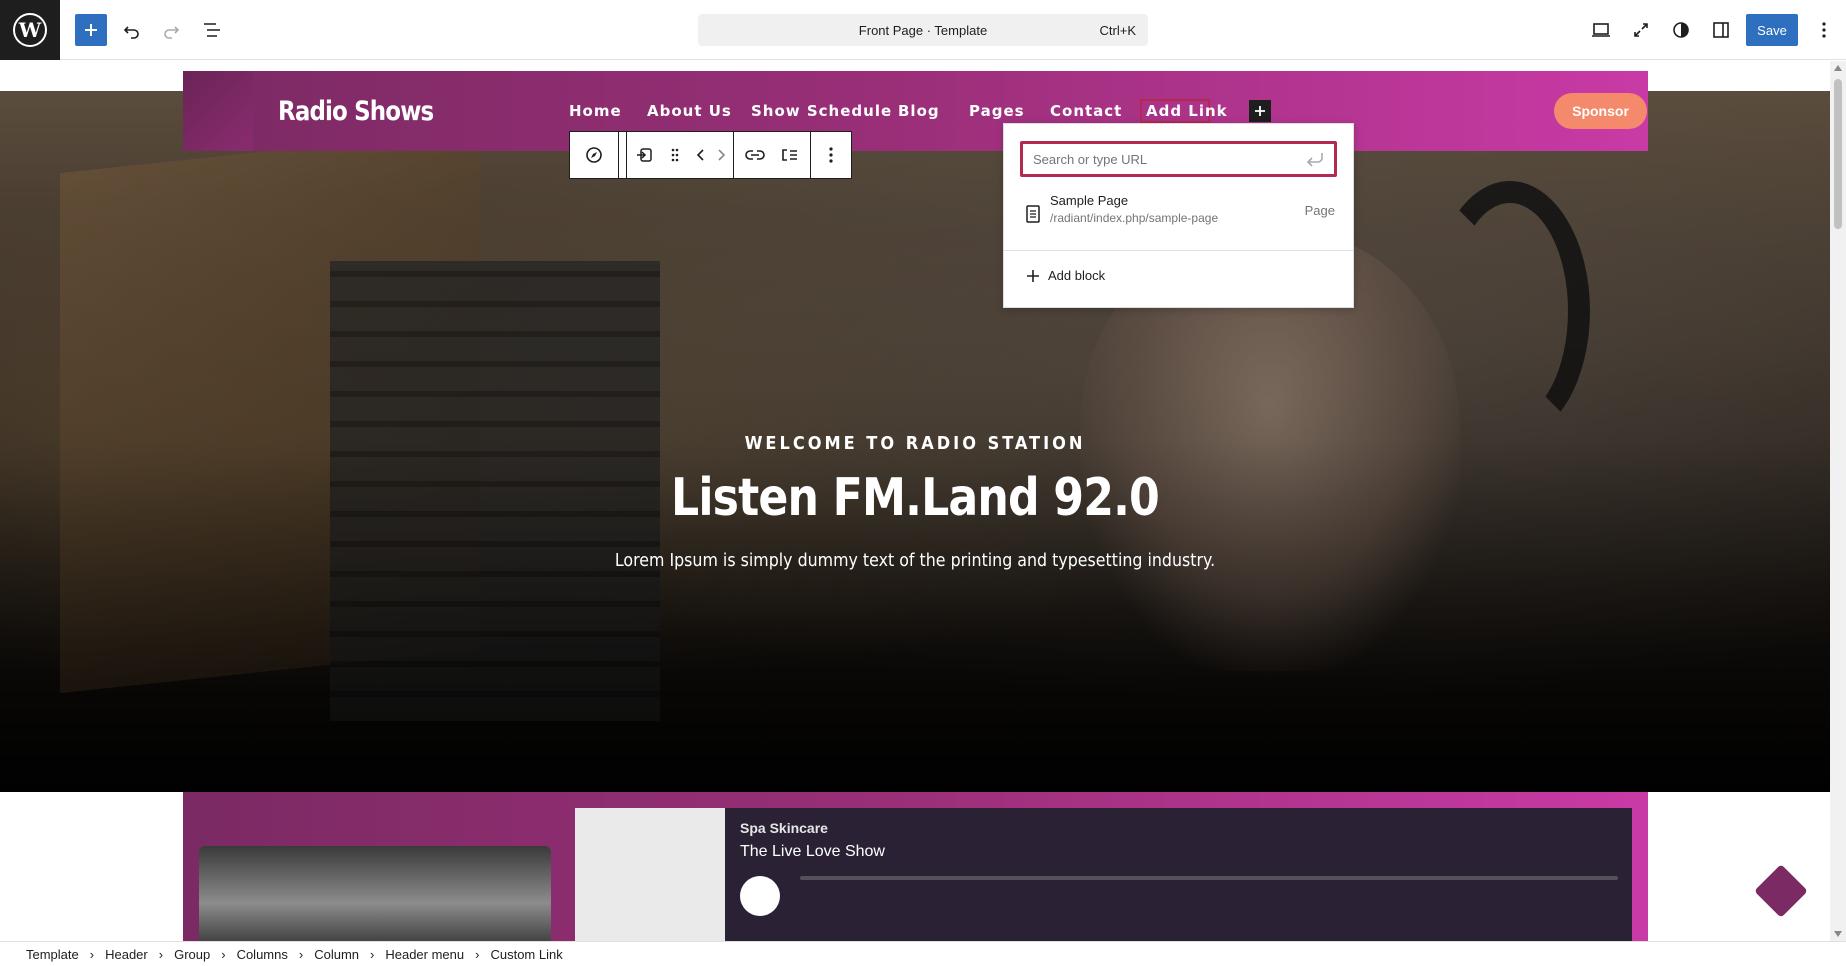  I want to click on hero-title: Listen FM.Land 92.0, so click(915, 498).